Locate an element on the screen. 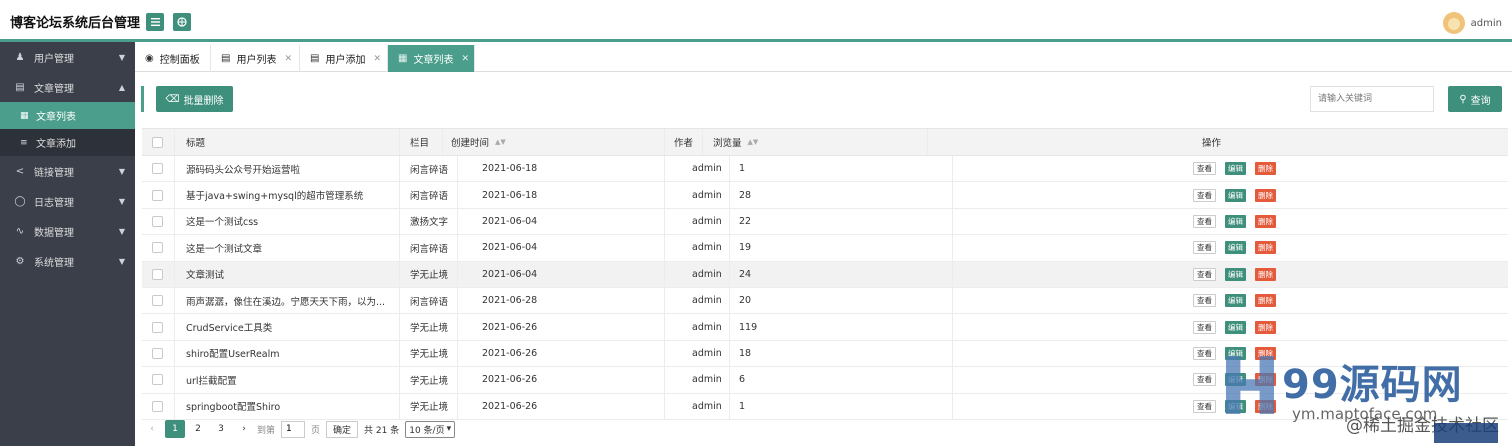 The width and height of the screenshot is (1512, 446). batch-delete-button: ⌫ 批量删除 is located at coordinates (194, 99).